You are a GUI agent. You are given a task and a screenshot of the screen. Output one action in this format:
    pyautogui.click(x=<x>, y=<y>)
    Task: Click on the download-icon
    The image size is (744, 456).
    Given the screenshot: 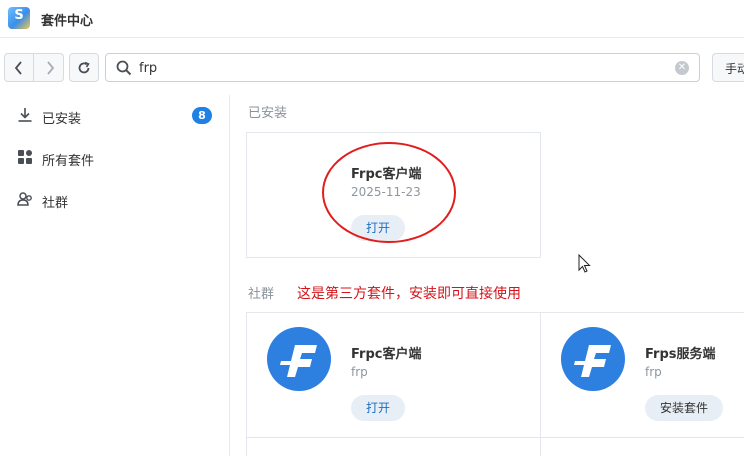 What is the action you would take?
    pyautogui.click(x=25, y=115)
    